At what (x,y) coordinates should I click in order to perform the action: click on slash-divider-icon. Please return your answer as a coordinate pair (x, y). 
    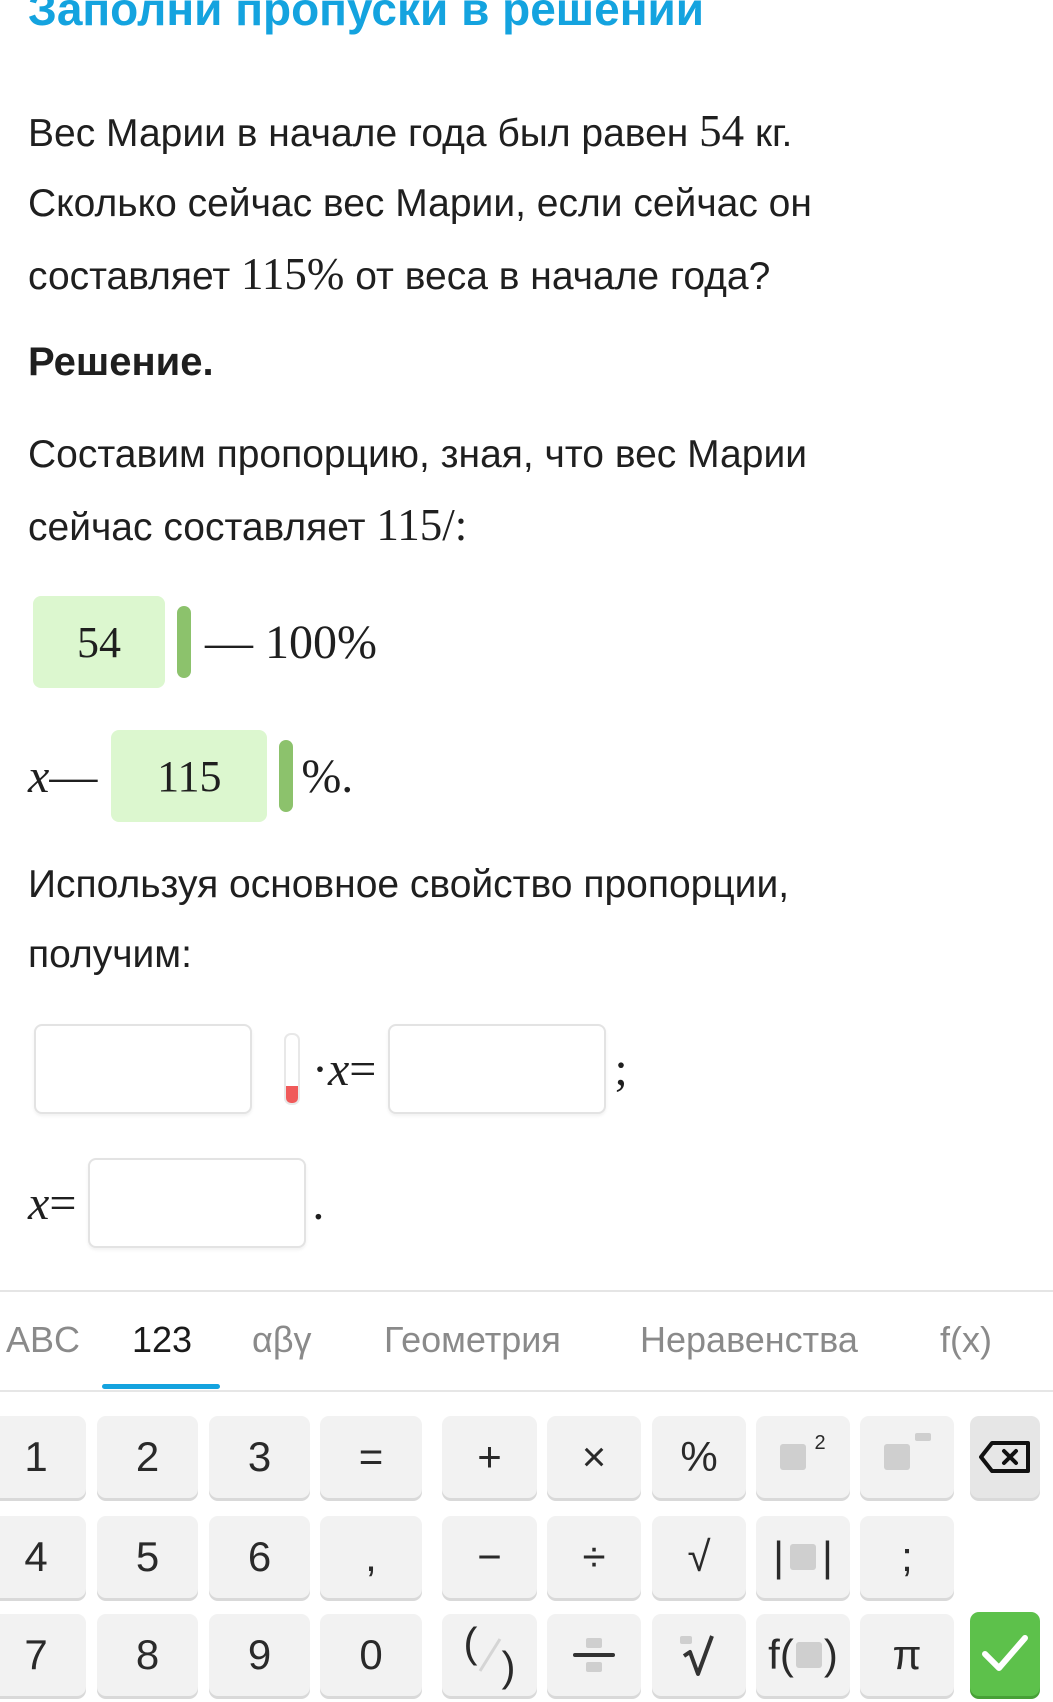
    Looking at the image, I should click on (489, 1655).